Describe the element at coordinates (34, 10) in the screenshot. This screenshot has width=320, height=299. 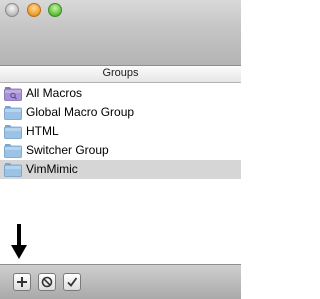
I see `minimize-window-button` at that location.